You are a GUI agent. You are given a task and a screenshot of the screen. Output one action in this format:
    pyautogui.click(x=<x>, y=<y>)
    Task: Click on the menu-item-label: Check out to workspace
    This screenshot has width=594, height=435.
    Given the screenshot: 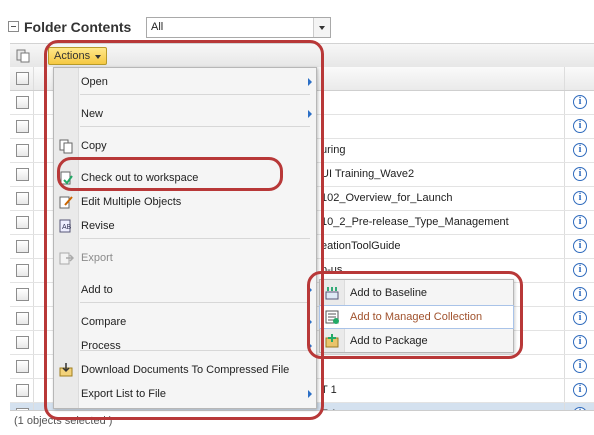 What is the action you would take?
    pyautogui.click(x=140, y=178)
    